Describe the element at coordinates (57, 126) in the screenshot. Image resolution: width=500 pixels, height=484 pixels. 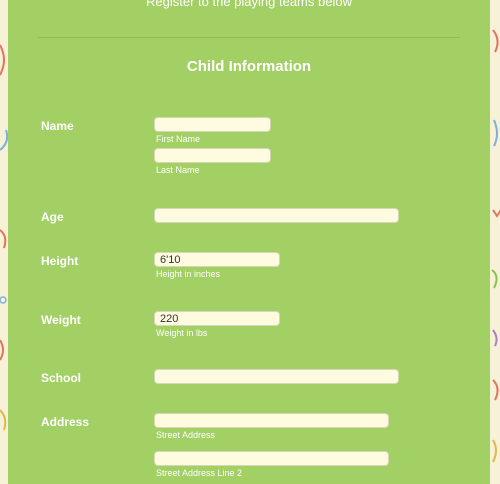
I see `name-label: Name` at that location.